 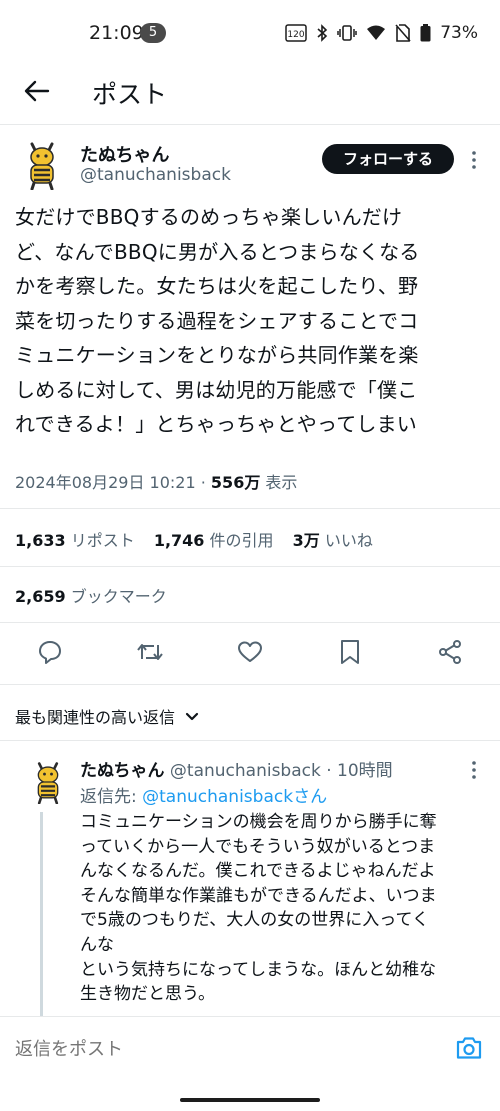 What do you see at coordinates (250, 124) in the screenshot?
I see `header-divider` at bounding box center [250, 124].